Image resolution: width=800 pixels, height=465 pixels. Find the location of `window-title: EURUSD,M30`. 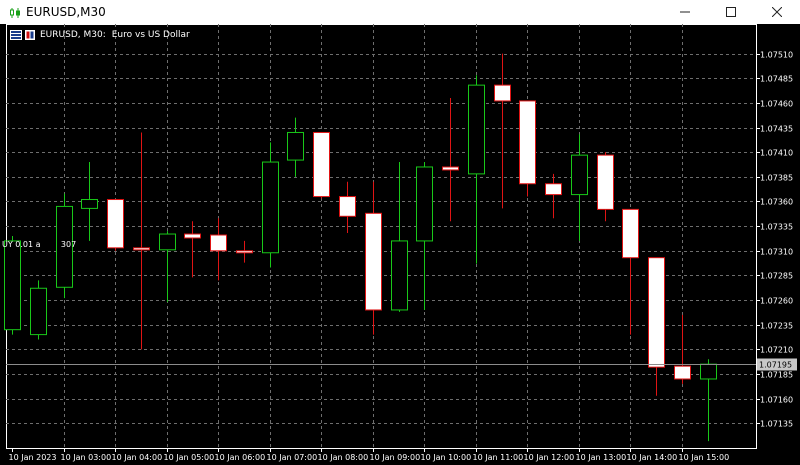

window-title: EURUSD,M30 is located at coordinates (66, 12).